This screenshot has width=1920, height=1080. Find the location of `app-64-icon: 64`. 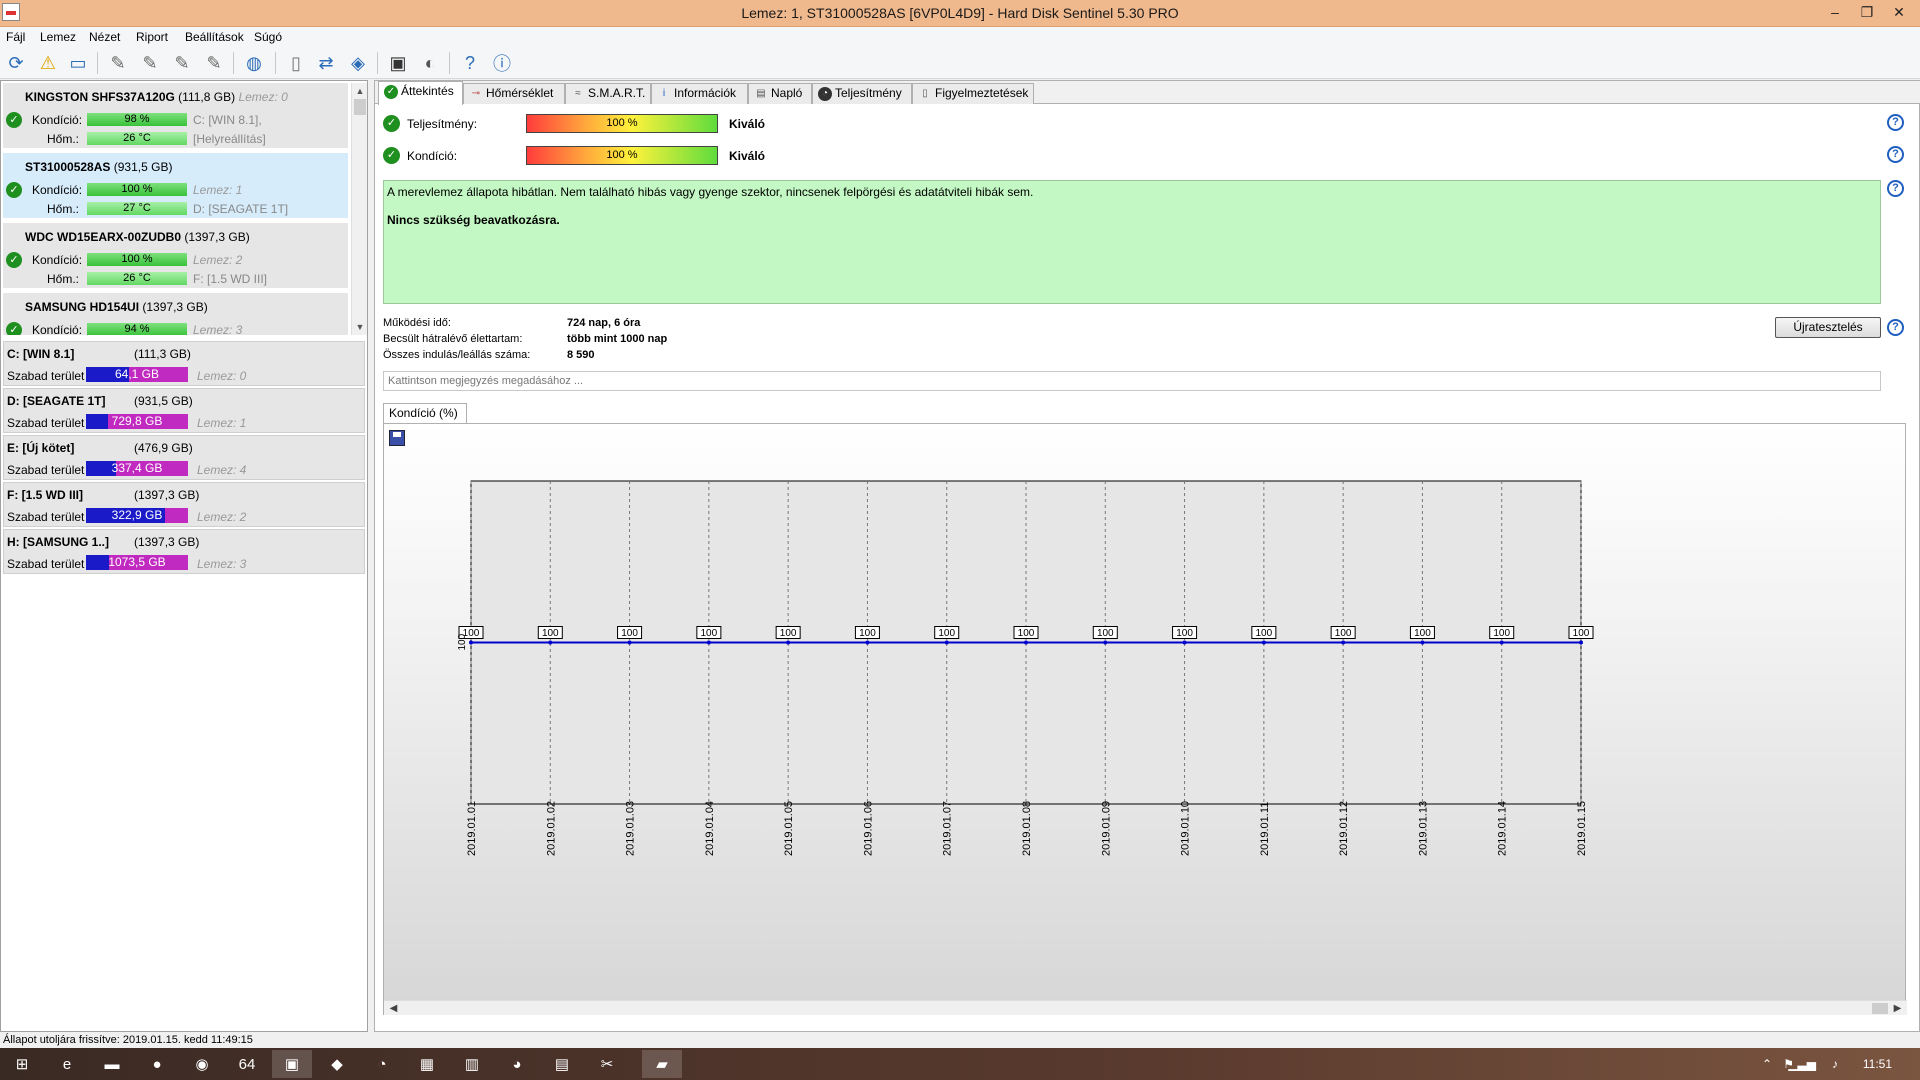

app-64-icon: 64 is located at coordinates (247, 1064).